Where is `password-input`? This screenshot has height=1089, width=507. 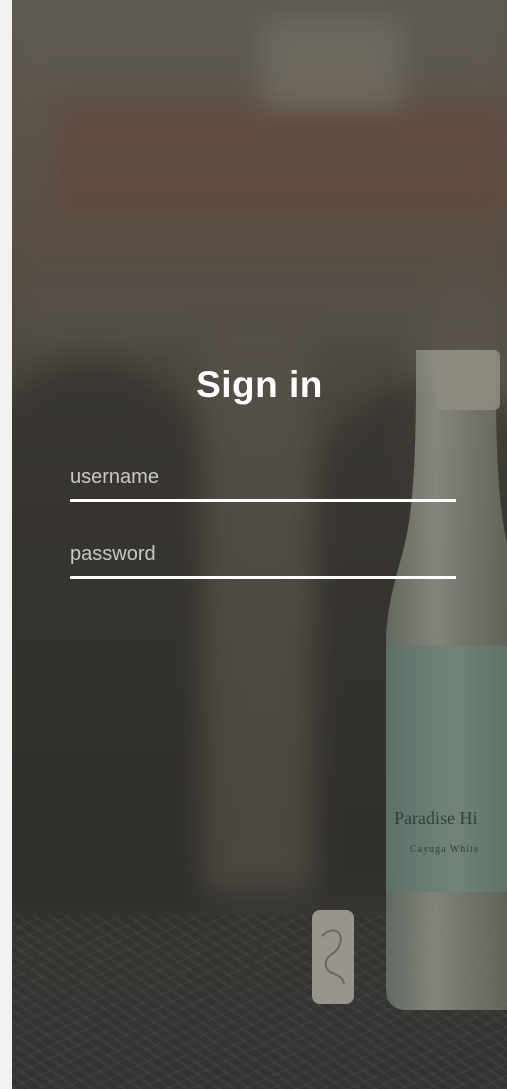 password-input is located at coordinates (263, 561).